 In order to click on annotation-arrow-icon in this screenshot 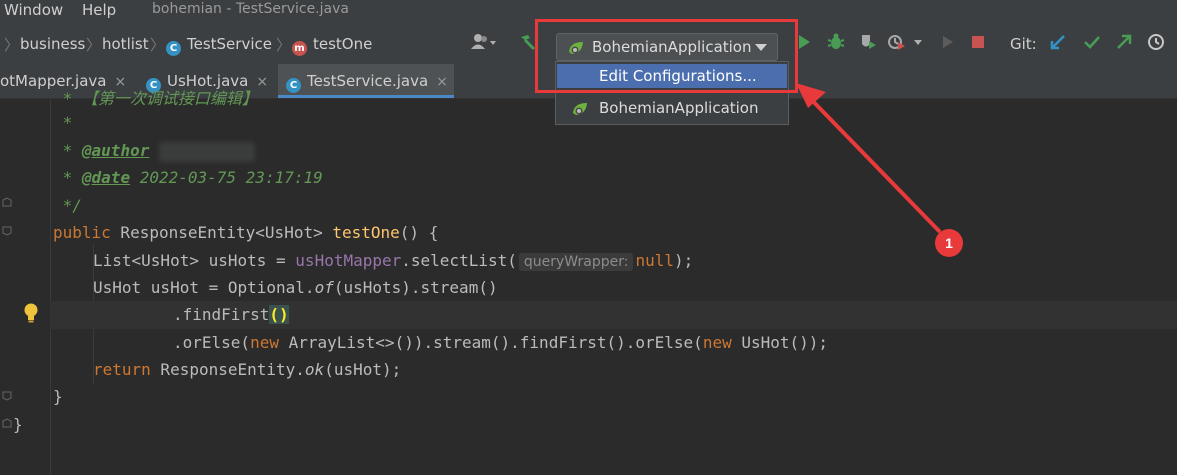, I will do `click(869, 158)`.